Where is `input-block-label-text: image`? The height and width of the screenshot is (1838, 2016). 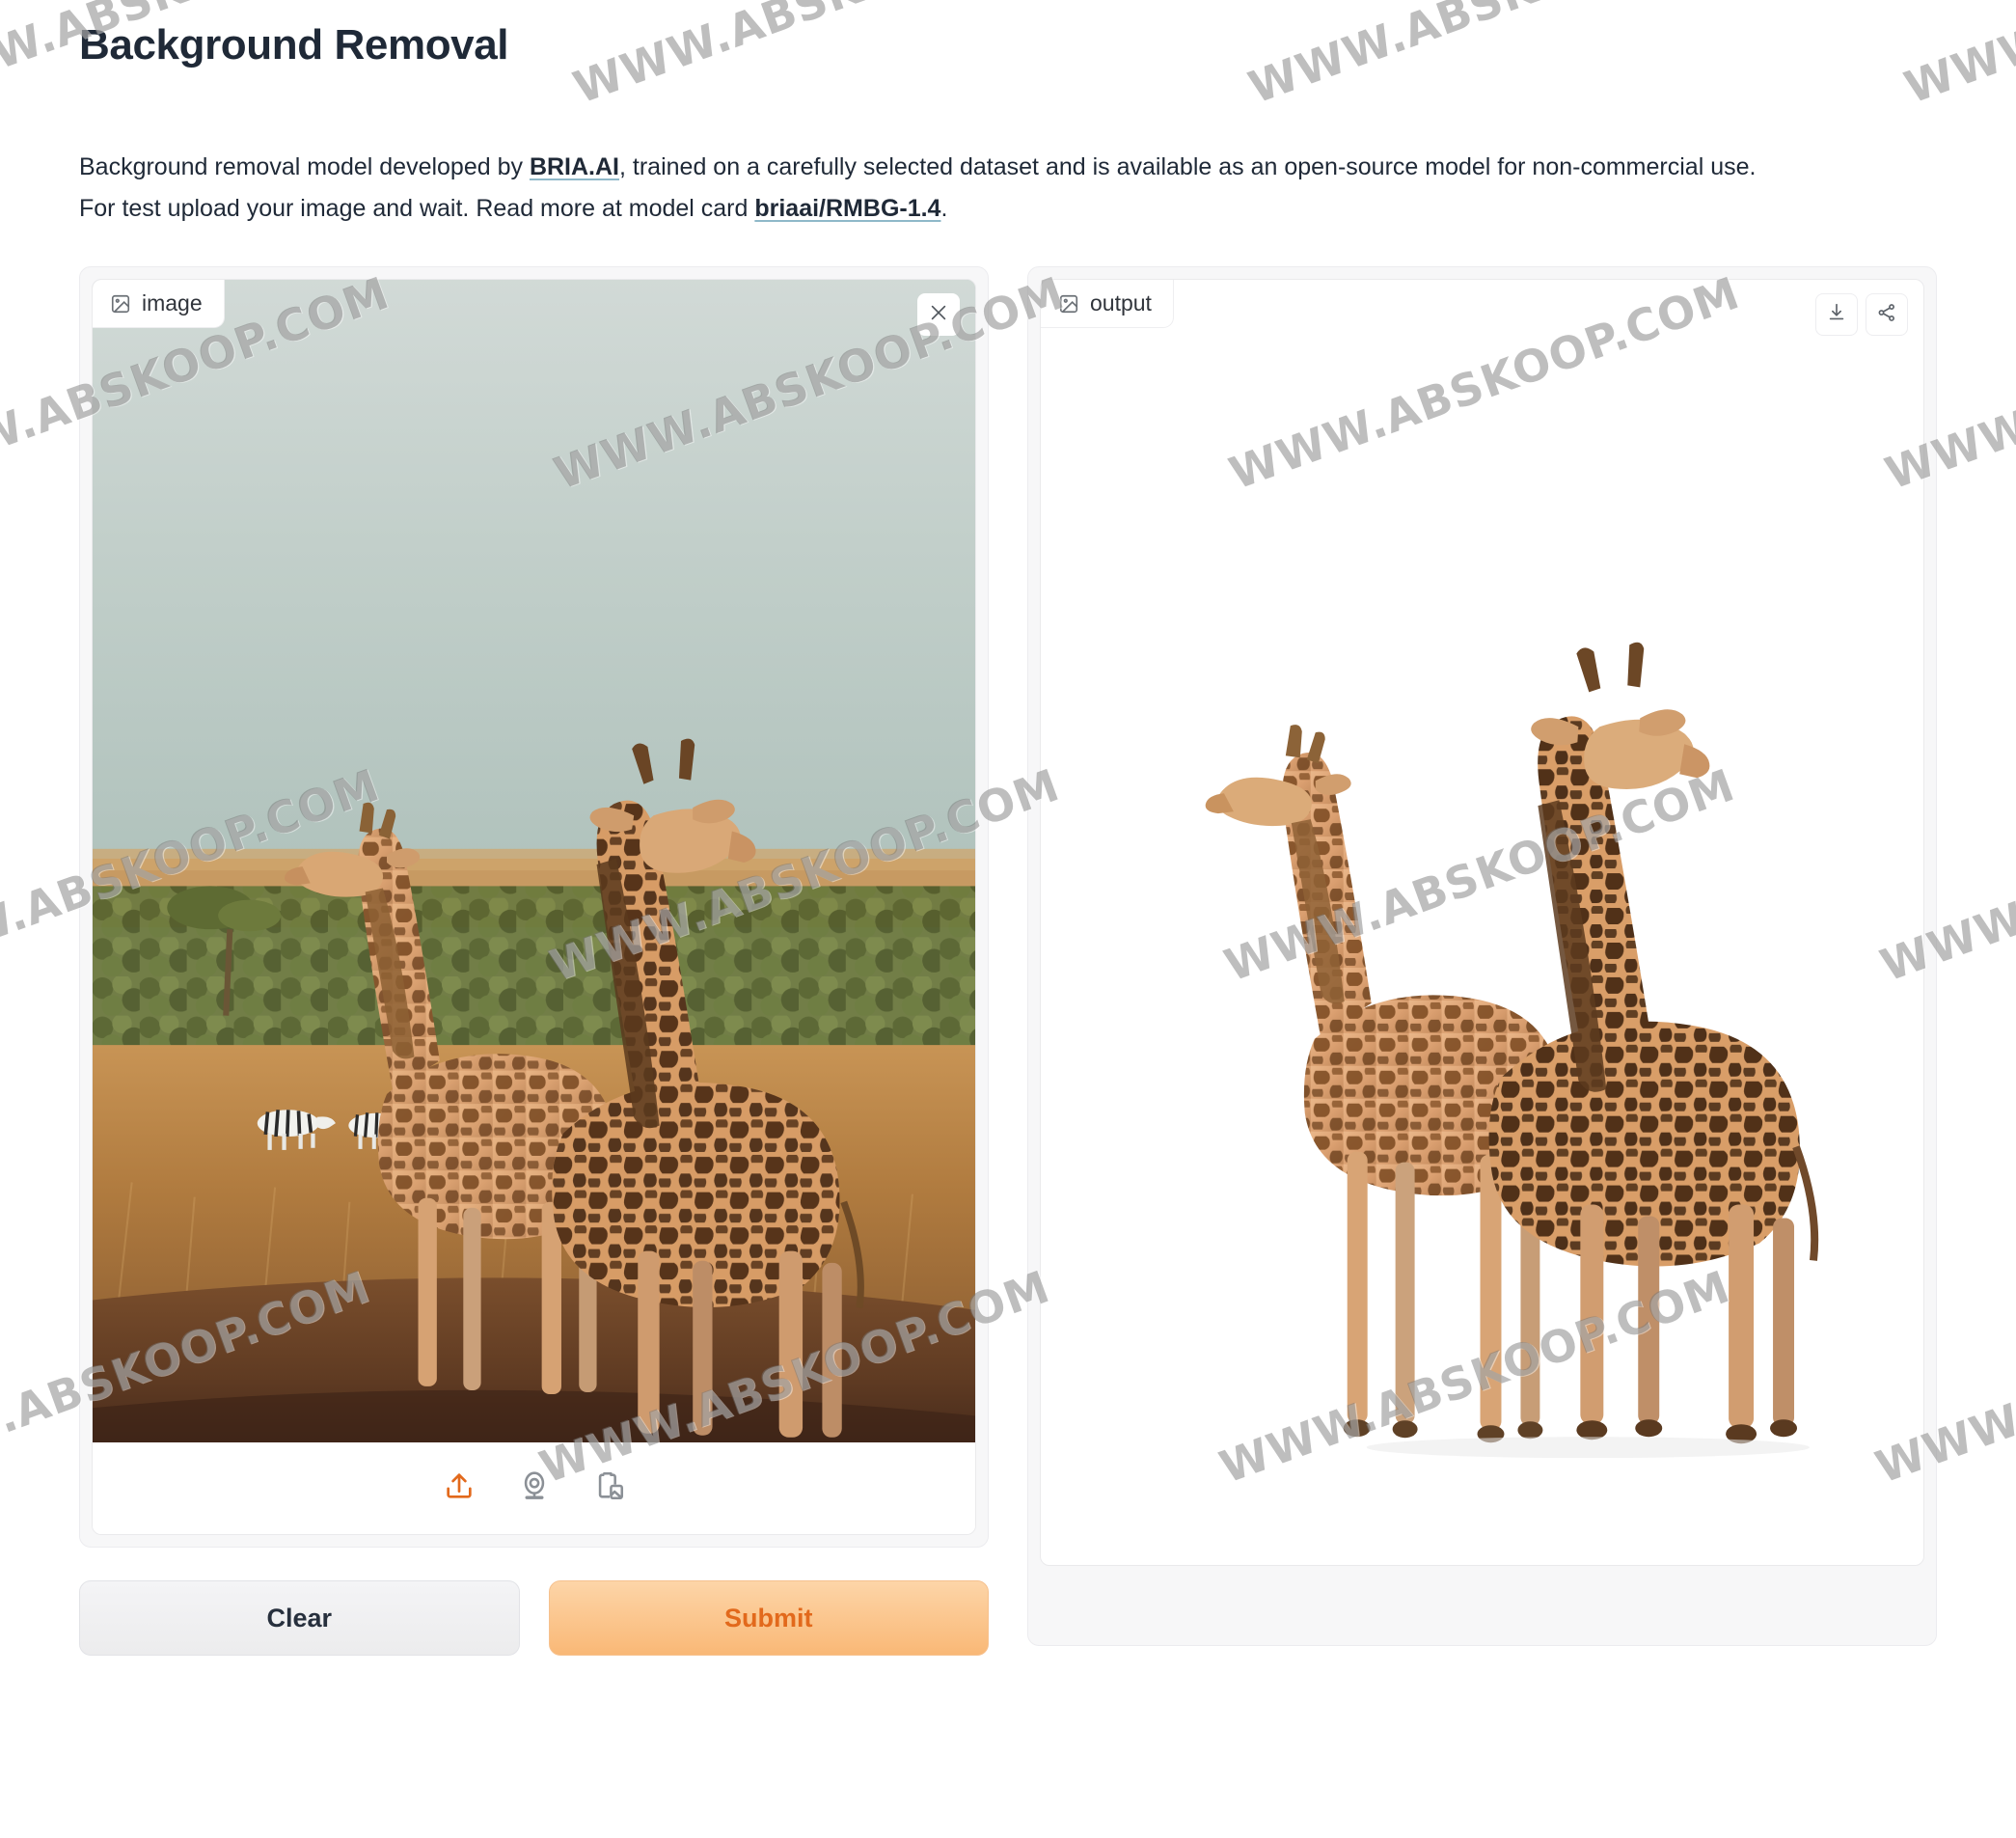 input-block-label-text: image is located at coordinates (172, 302).